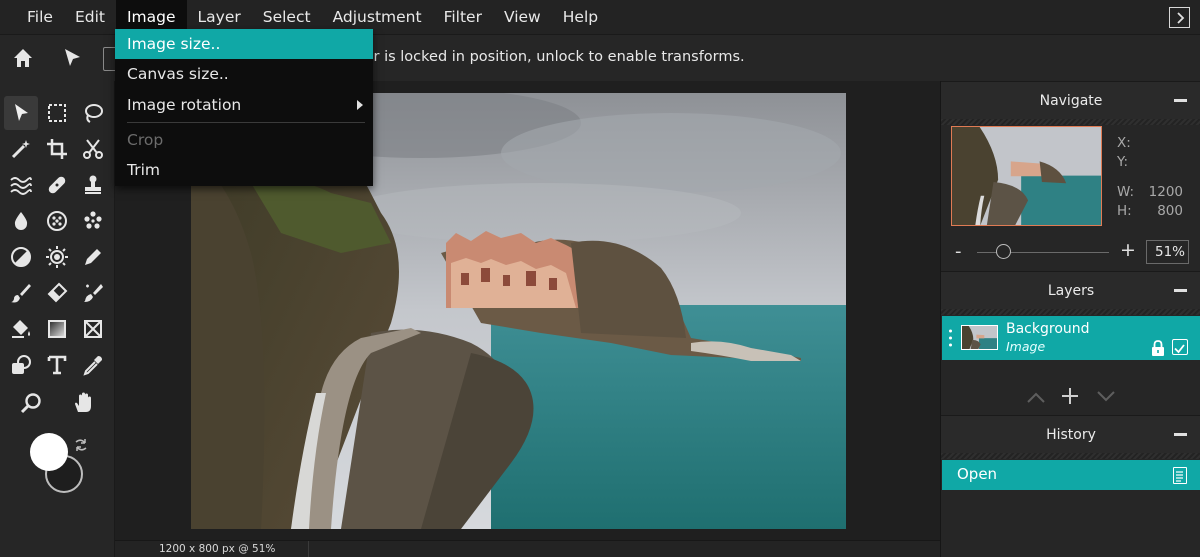 The image size is (1200, 557). What do you see at coordinates (93, 113) in the screenshot?
I see `lasso-tool` at bounding box center [93, 113].